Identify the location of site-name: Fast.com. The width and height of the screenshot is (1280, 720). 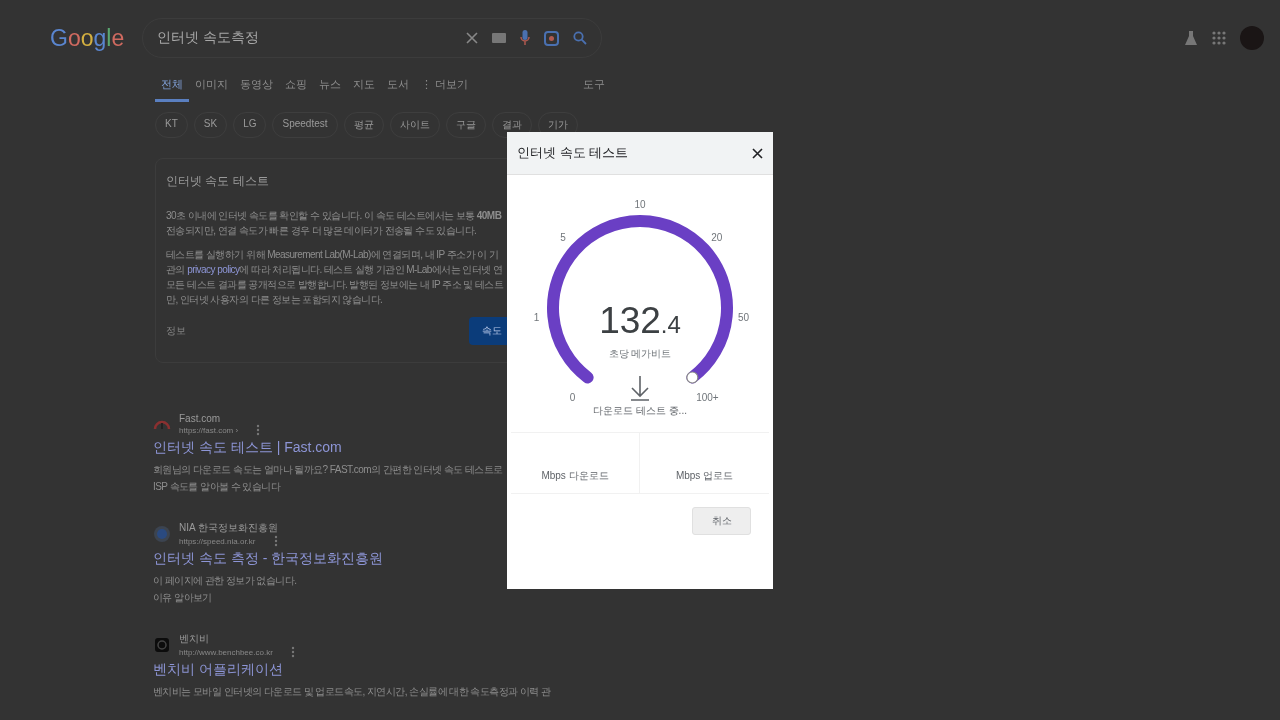
(200, 418).